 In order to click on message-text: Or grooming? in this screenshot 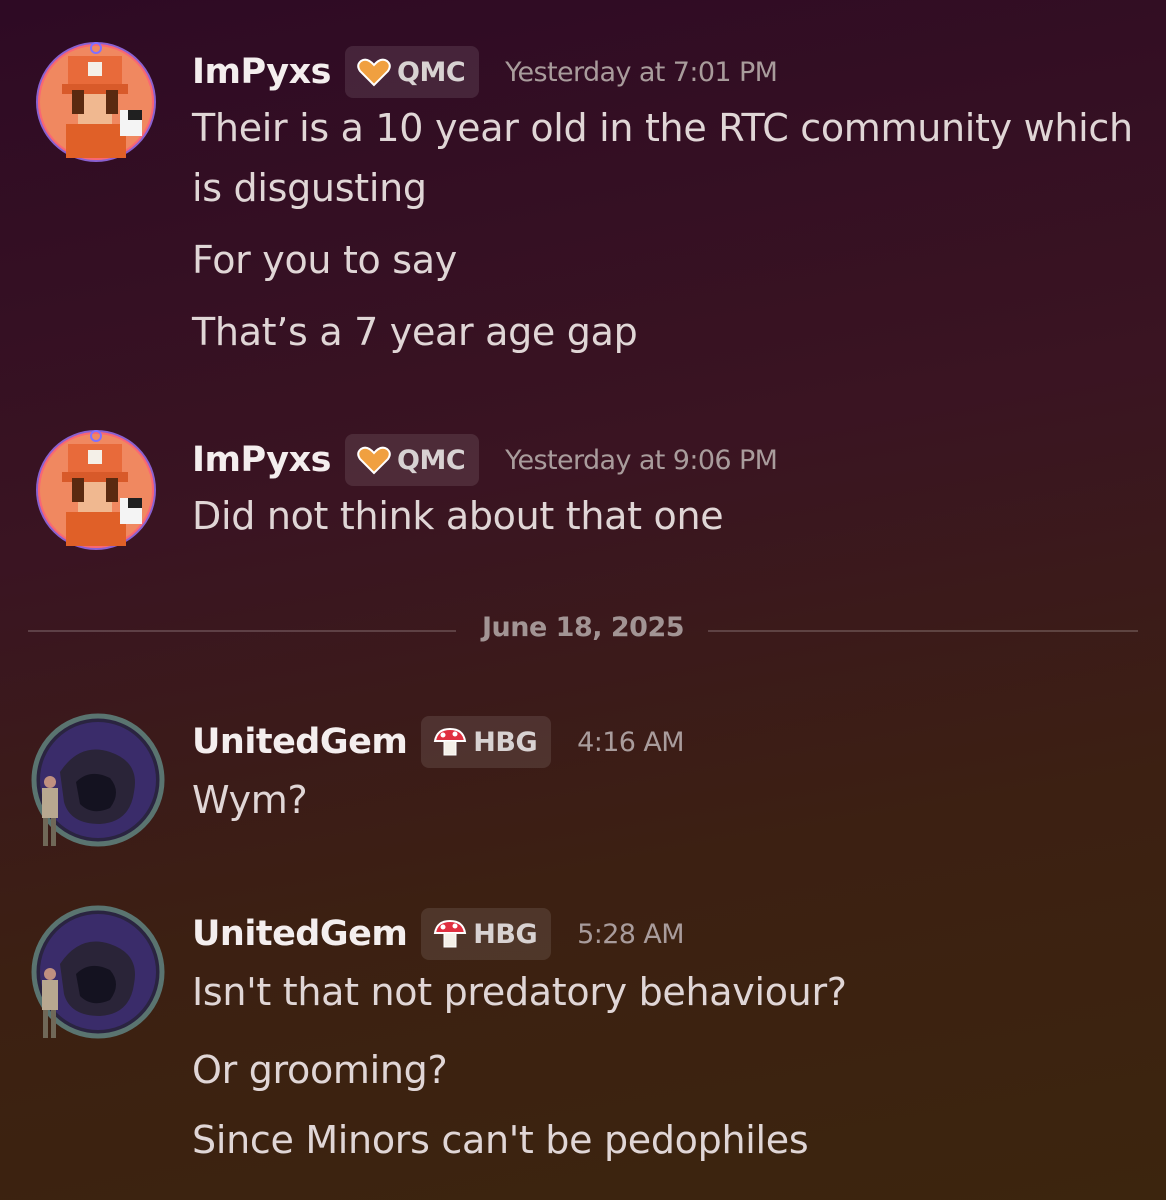, I will do `click(320, 1070)`.